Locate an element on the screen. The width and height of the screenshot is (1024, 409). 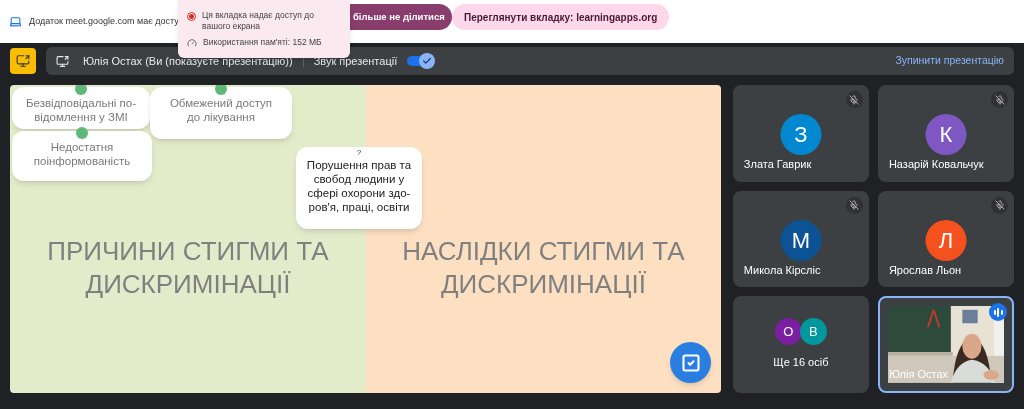
gauge-icon is located at coordinates (192, 43).